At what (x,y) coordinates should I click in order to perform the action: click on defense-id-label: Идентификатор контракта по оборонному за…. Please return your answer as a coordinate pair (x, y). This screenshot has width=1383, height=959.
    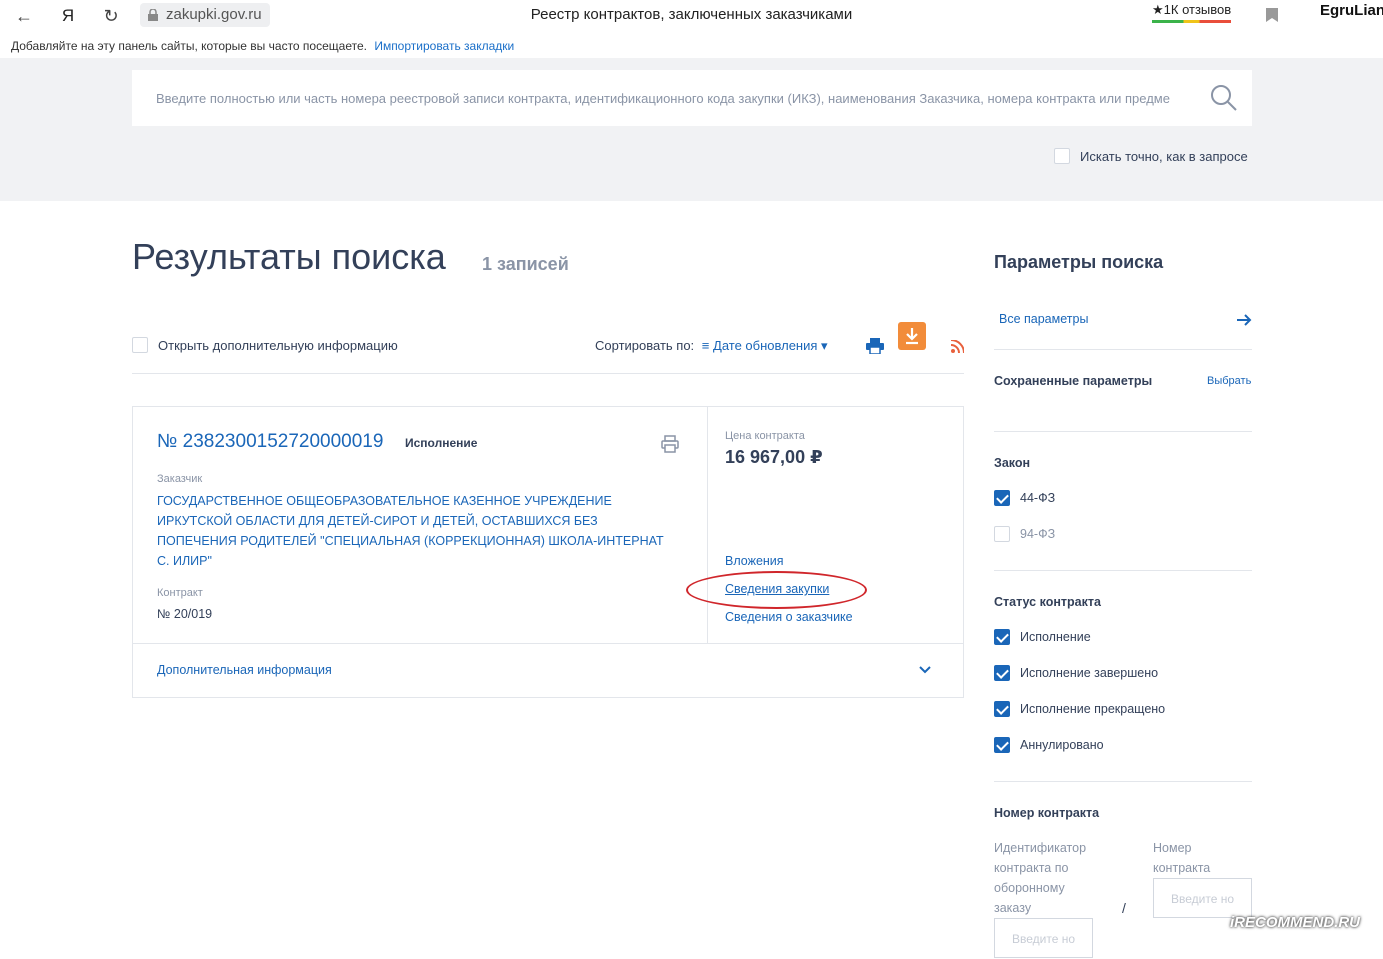
    Looking at the image, I should click on (1040, 878).